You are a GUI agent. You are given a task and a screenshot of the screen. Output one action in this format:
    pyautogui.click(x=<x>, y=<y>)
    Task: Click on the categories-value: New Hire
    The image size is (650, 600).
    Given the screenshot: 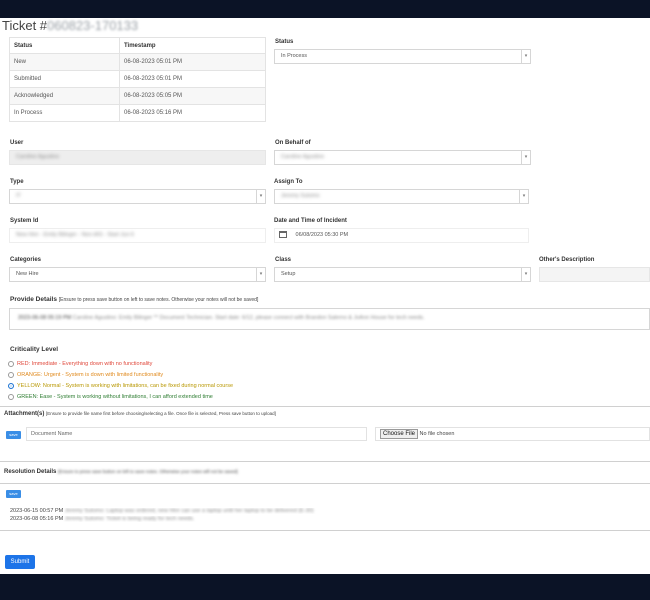 What is the action you would take?
    pyautogui.click(x=27, y=274)
    